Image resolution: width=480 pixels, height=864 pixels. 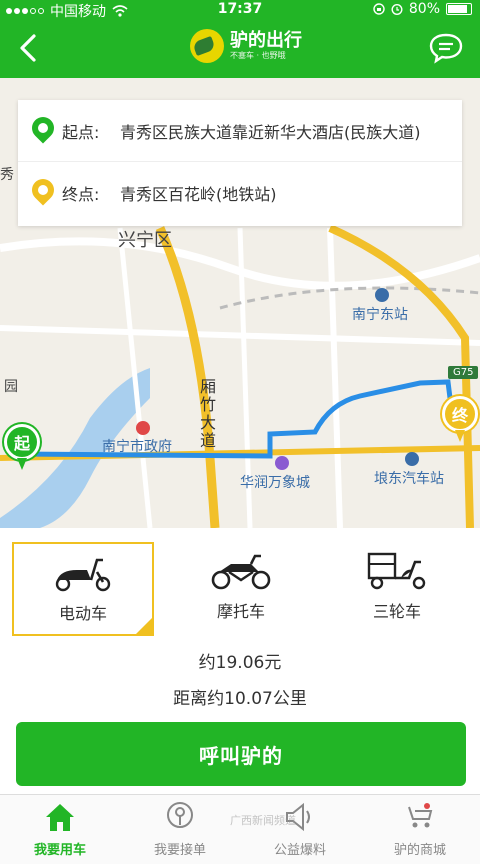 What do you see at coordinates (7, 175) in the screenshot?
I see `map-label-xiu: 秀` at bounding box center [7, 175].